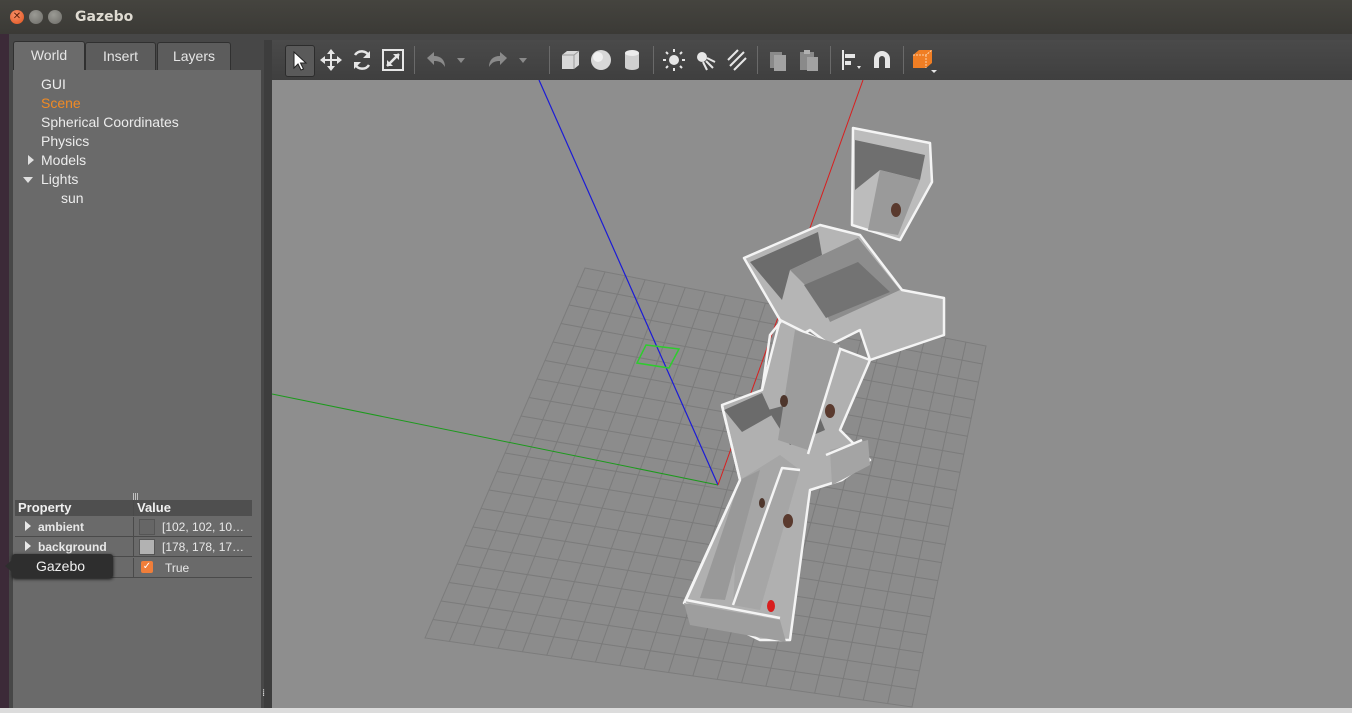  What do you see at coordinates (59, 179) in the screenshot?
I see `tree-item-lights: Lights` at bounding box center [59, 179].